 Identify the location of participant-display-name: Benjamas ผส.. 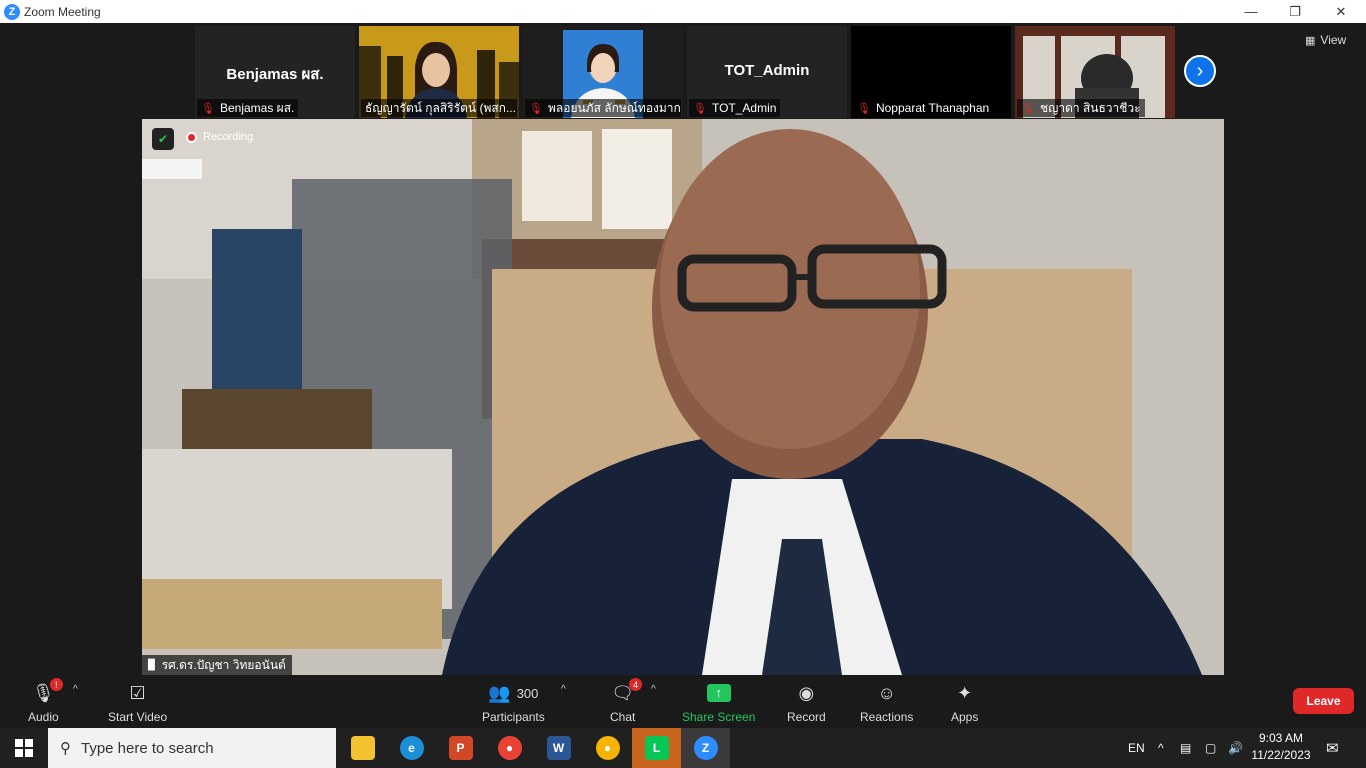
(275, 74).